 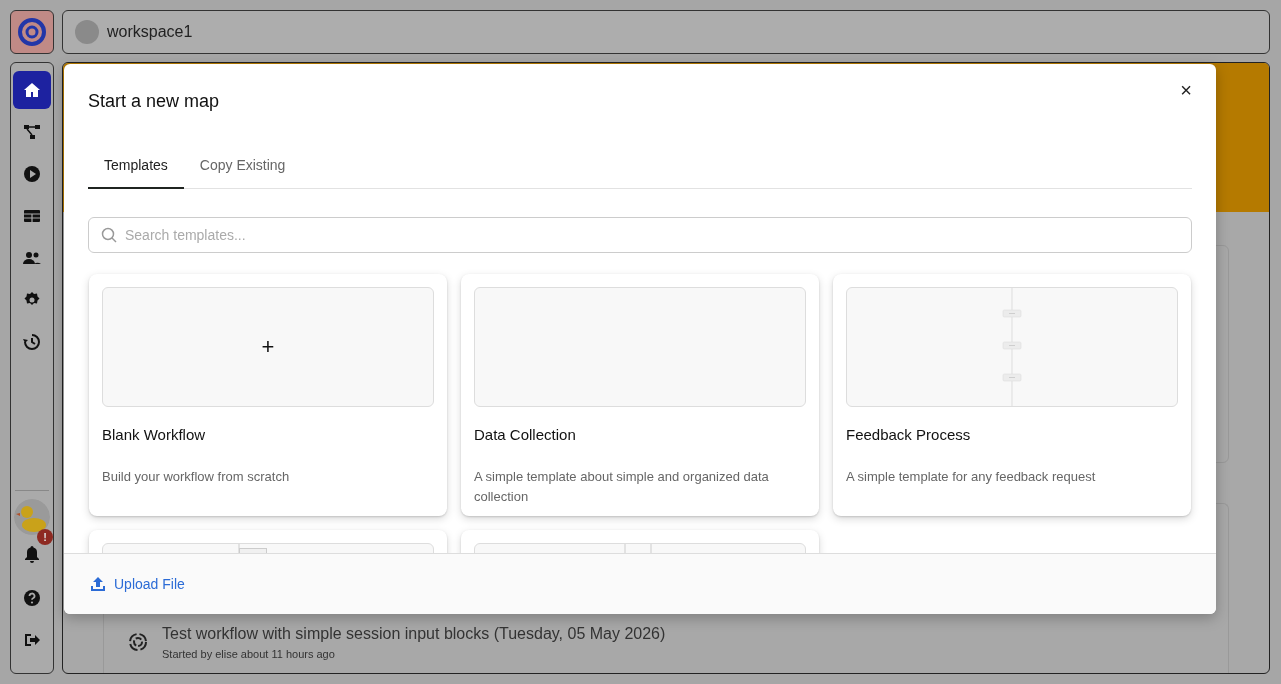 What do you see at coordinates (136, 168) in the screenshot?
I see `tab: Templates` at bounding box center [136, 168].